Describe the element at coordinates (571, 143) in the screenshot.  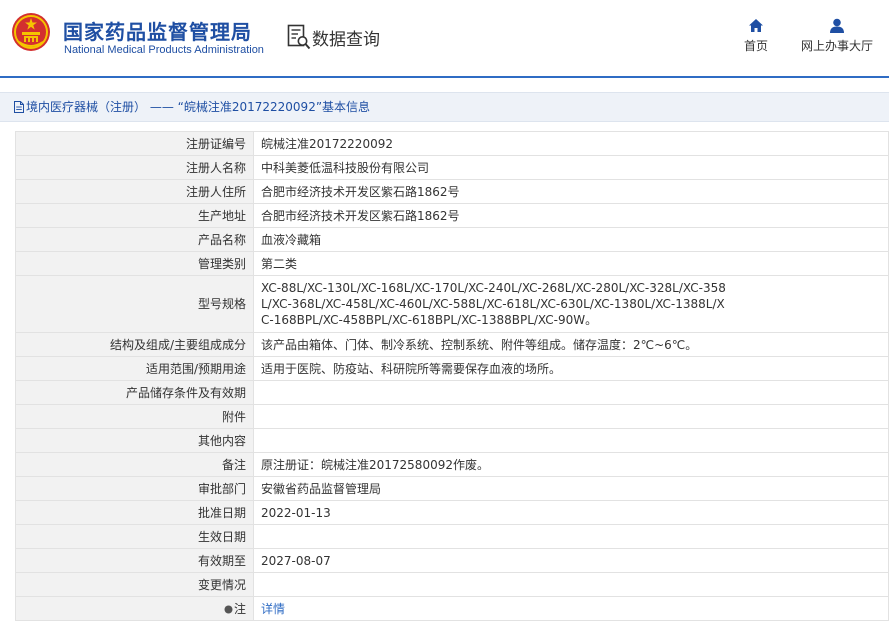
I see `row-value: 皖械注准20172220092` at that location.